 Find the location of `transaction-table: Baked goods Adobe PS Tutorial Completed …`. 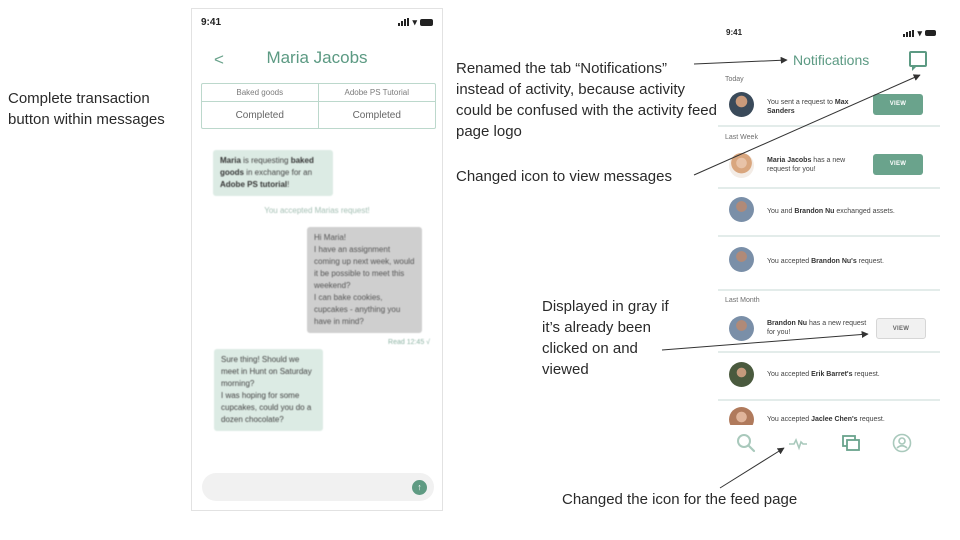

transaction-table: Baked goods Adobe PS Tutorial Completed … is located at coordinates (318, 106).